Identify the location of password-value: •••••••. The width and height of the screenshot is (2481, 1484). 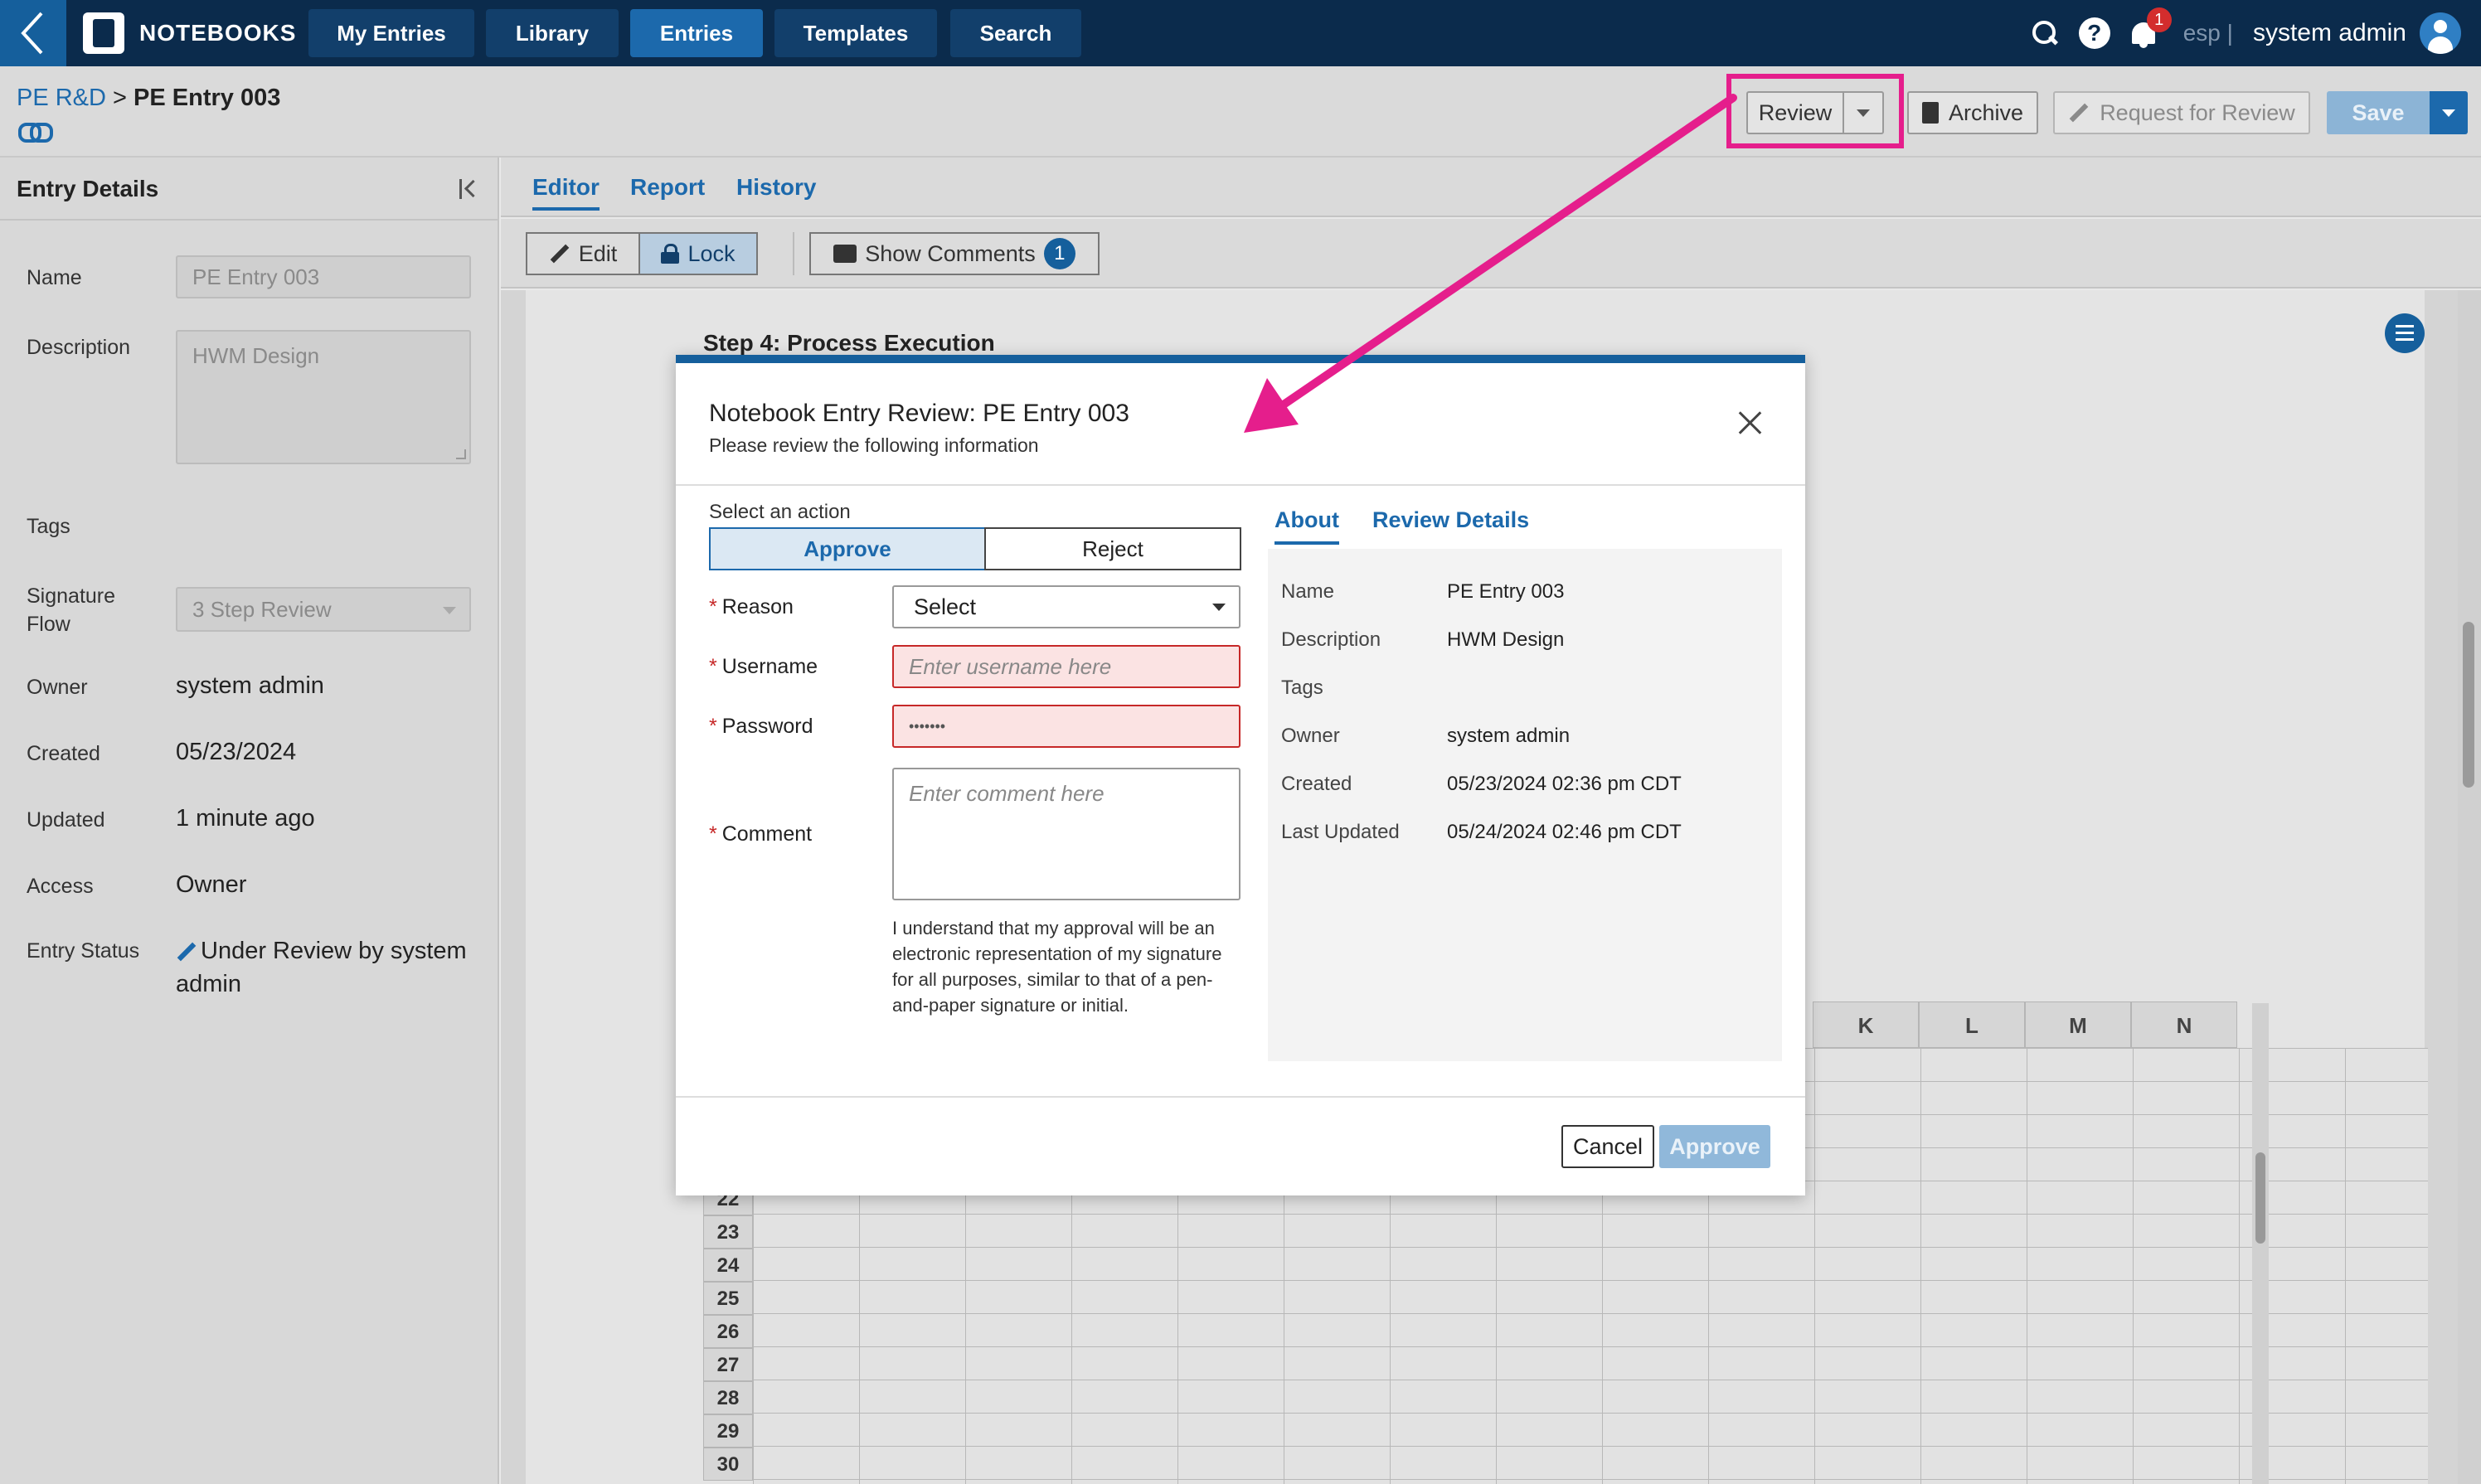
(927, 727).